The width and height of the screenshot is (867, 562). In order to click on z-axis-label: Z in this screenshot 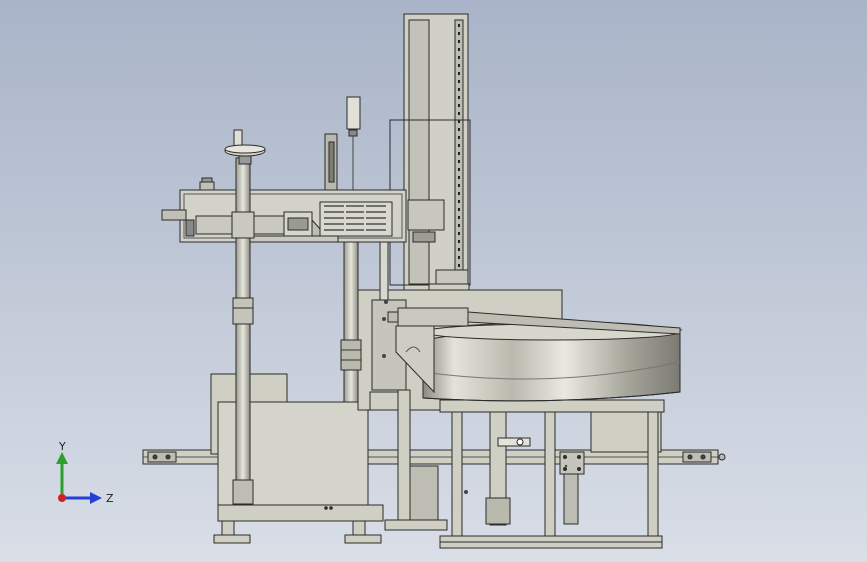, I will do `click(110, 498)`.